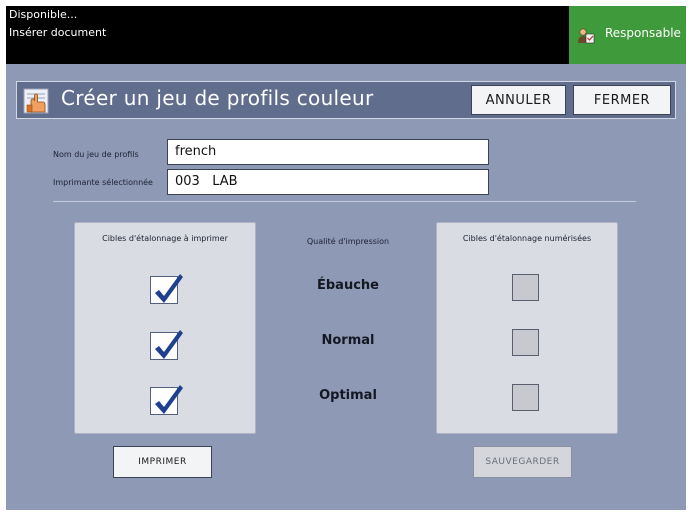 The height and width of the screenshot is (518, 692). What do you see at coordinates (96, 154) in the screenshot?
I see `profile-set-name-label: Nom du jeu de profils` at bounding box center [96, 154].